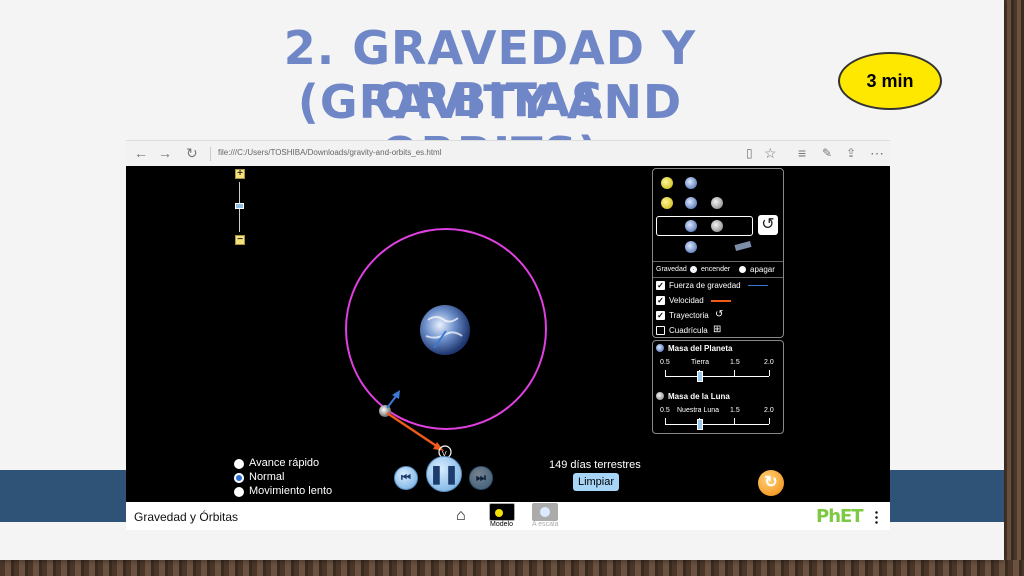 The height and width of the screenshot is (576, 1024). What do you see at coordinates (716, 269) in the screenshot?
I see `gravity-on-label: encender` at bounding box center [716, 269].